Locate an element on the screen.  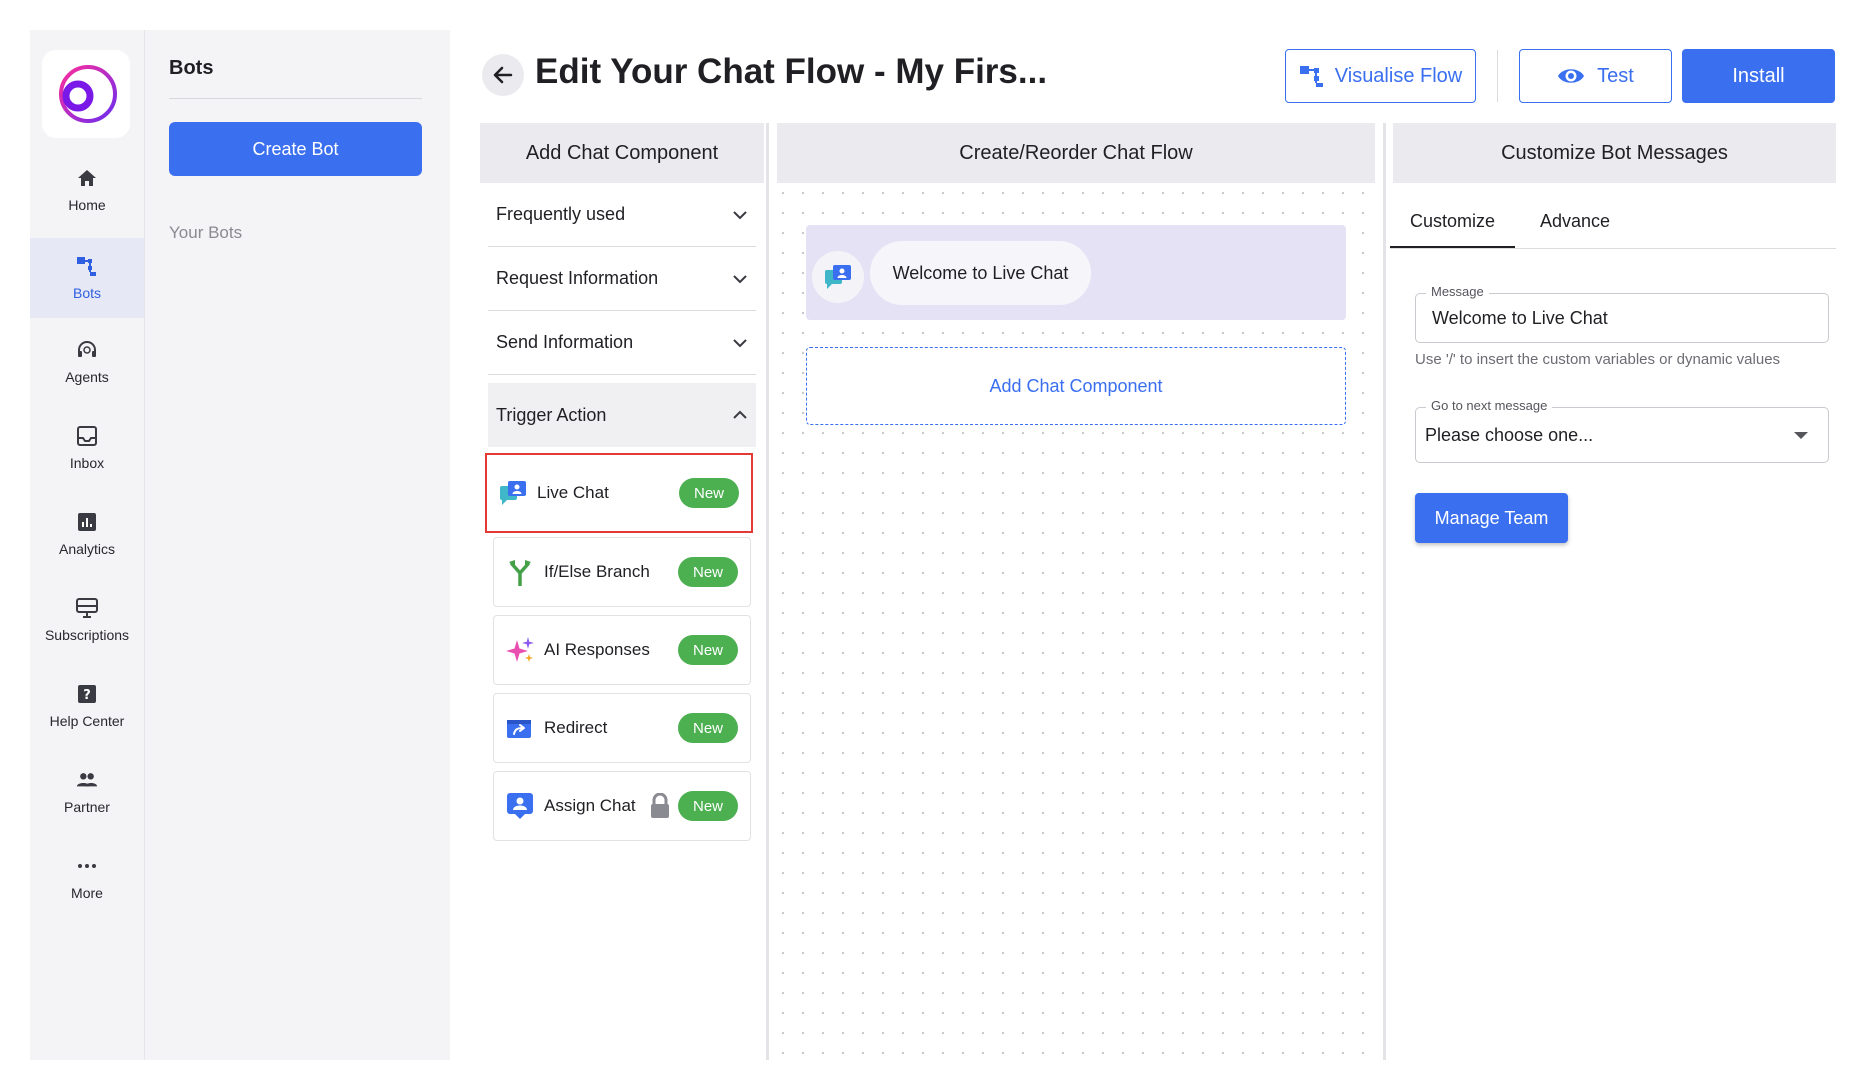
flow-node-avatar is located at coordinates (838, 277).